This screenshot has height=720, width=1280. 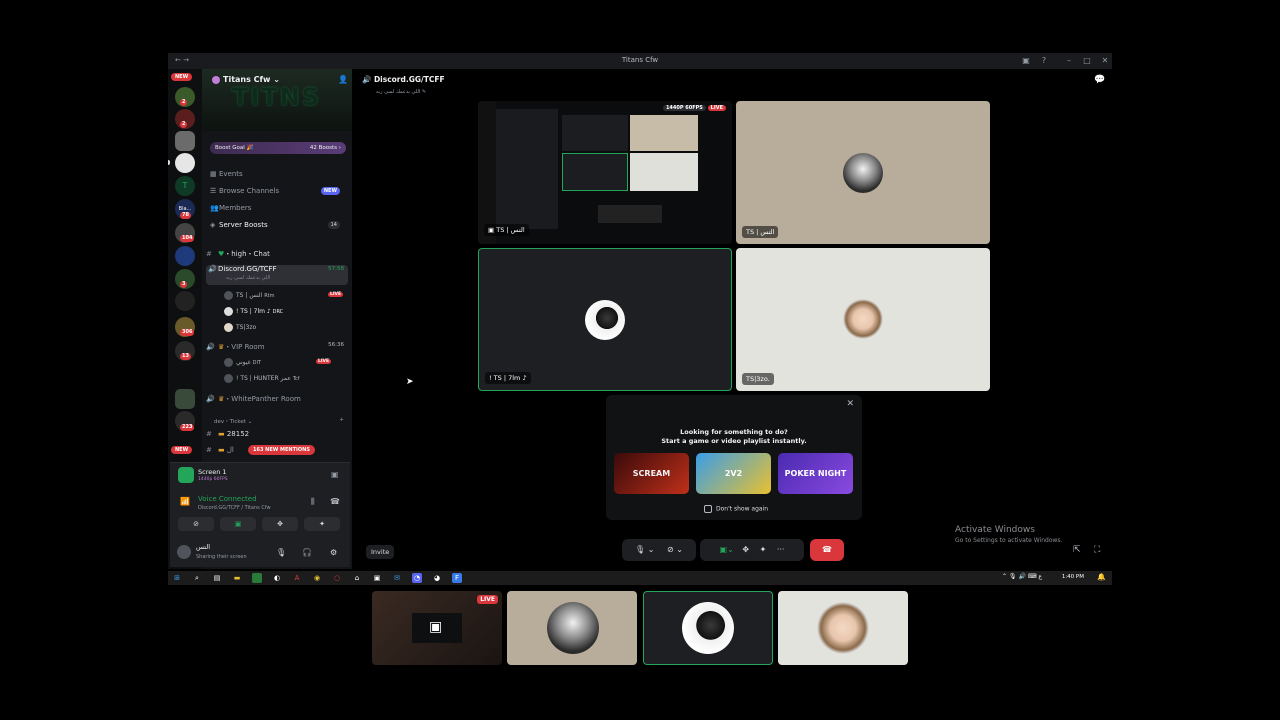 What do you see at coordinates (257, 363) in the screenshot?
I see `user-tag: DIT` at bounding box center [257, 363].